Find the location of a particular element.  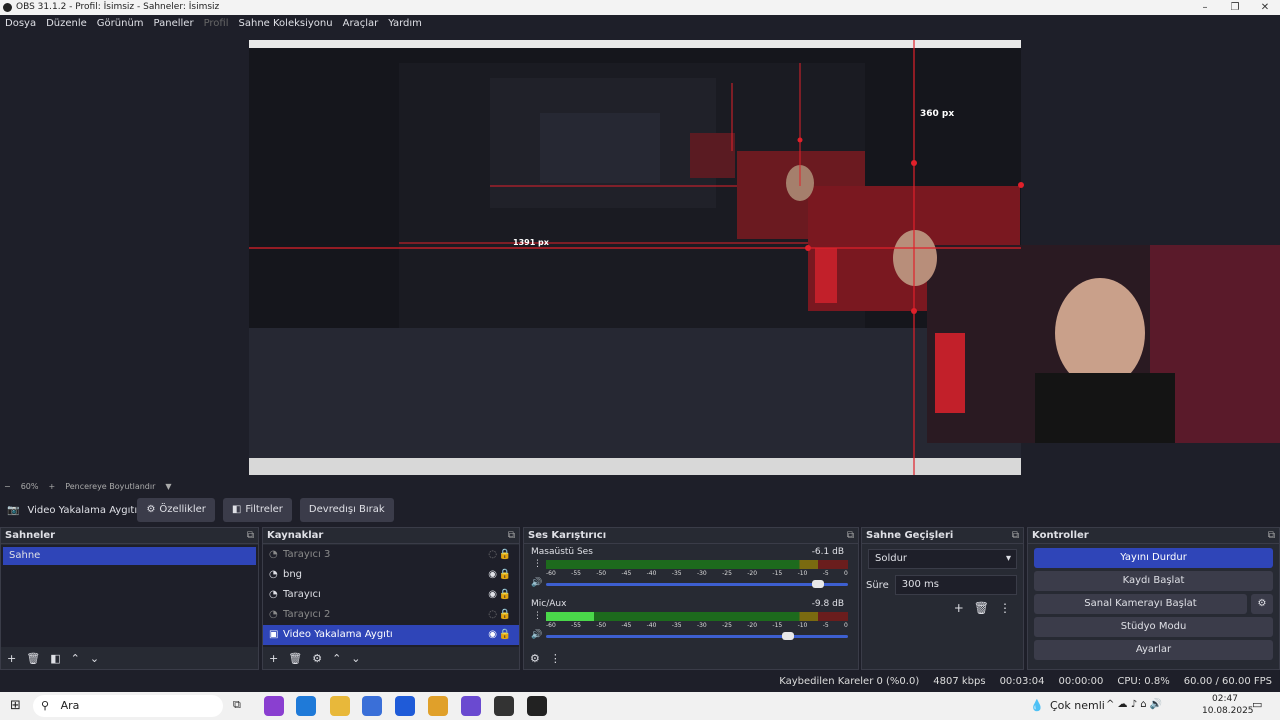

scale-tick: -15 is located at coordinates (777, 573).